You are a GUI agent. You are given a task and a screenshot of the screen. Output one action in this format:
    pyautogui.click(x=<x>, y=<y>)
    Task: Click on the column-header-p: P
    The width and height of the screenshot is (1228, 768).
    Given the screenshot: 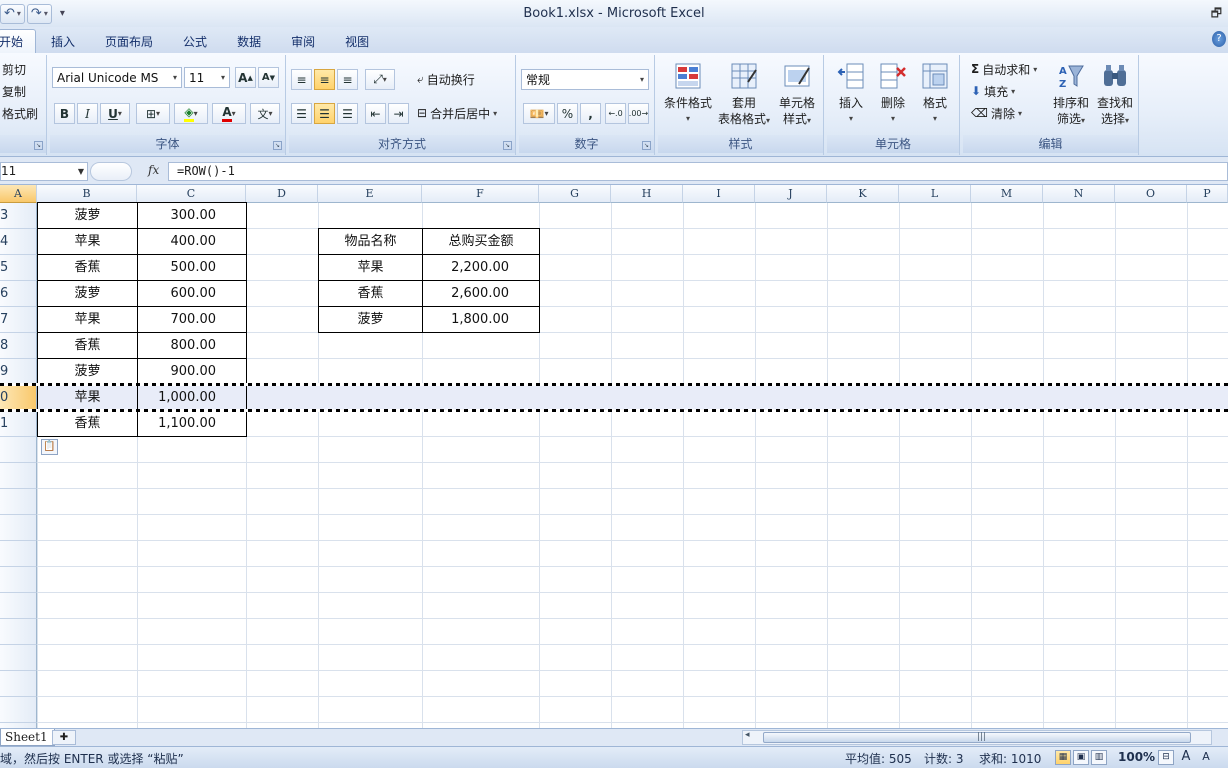 What is the action you would take?
    pyautogui.click(x=1207, y=194)
    